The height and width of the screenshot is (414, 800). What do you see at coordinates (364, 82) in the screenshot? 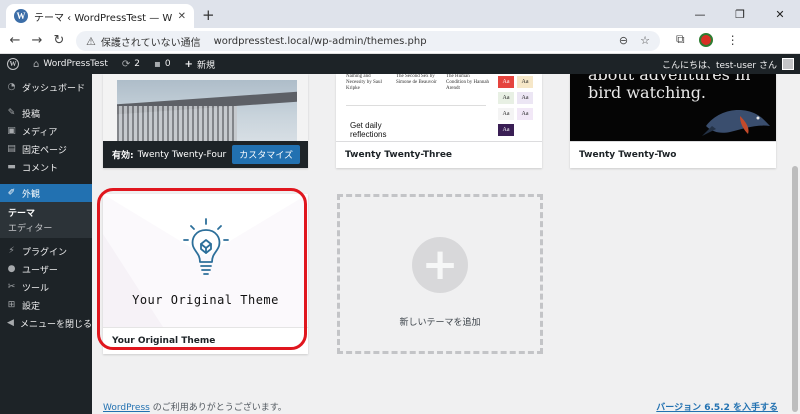
I see `preview-text: Naming and Necessity by Saul Kripke` at bounding box center [364, 82].